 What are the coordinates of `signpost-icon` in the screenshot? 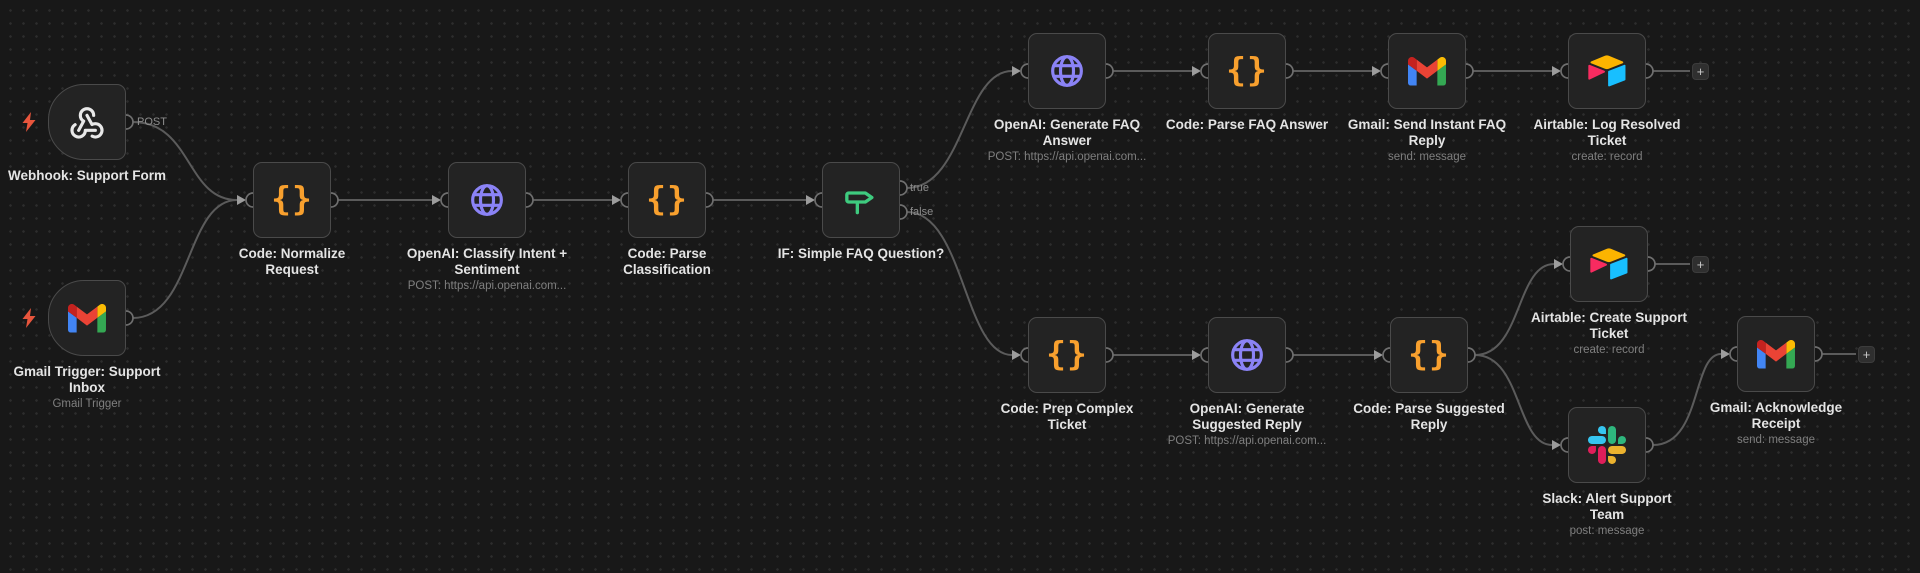 It's located at (859, 203).